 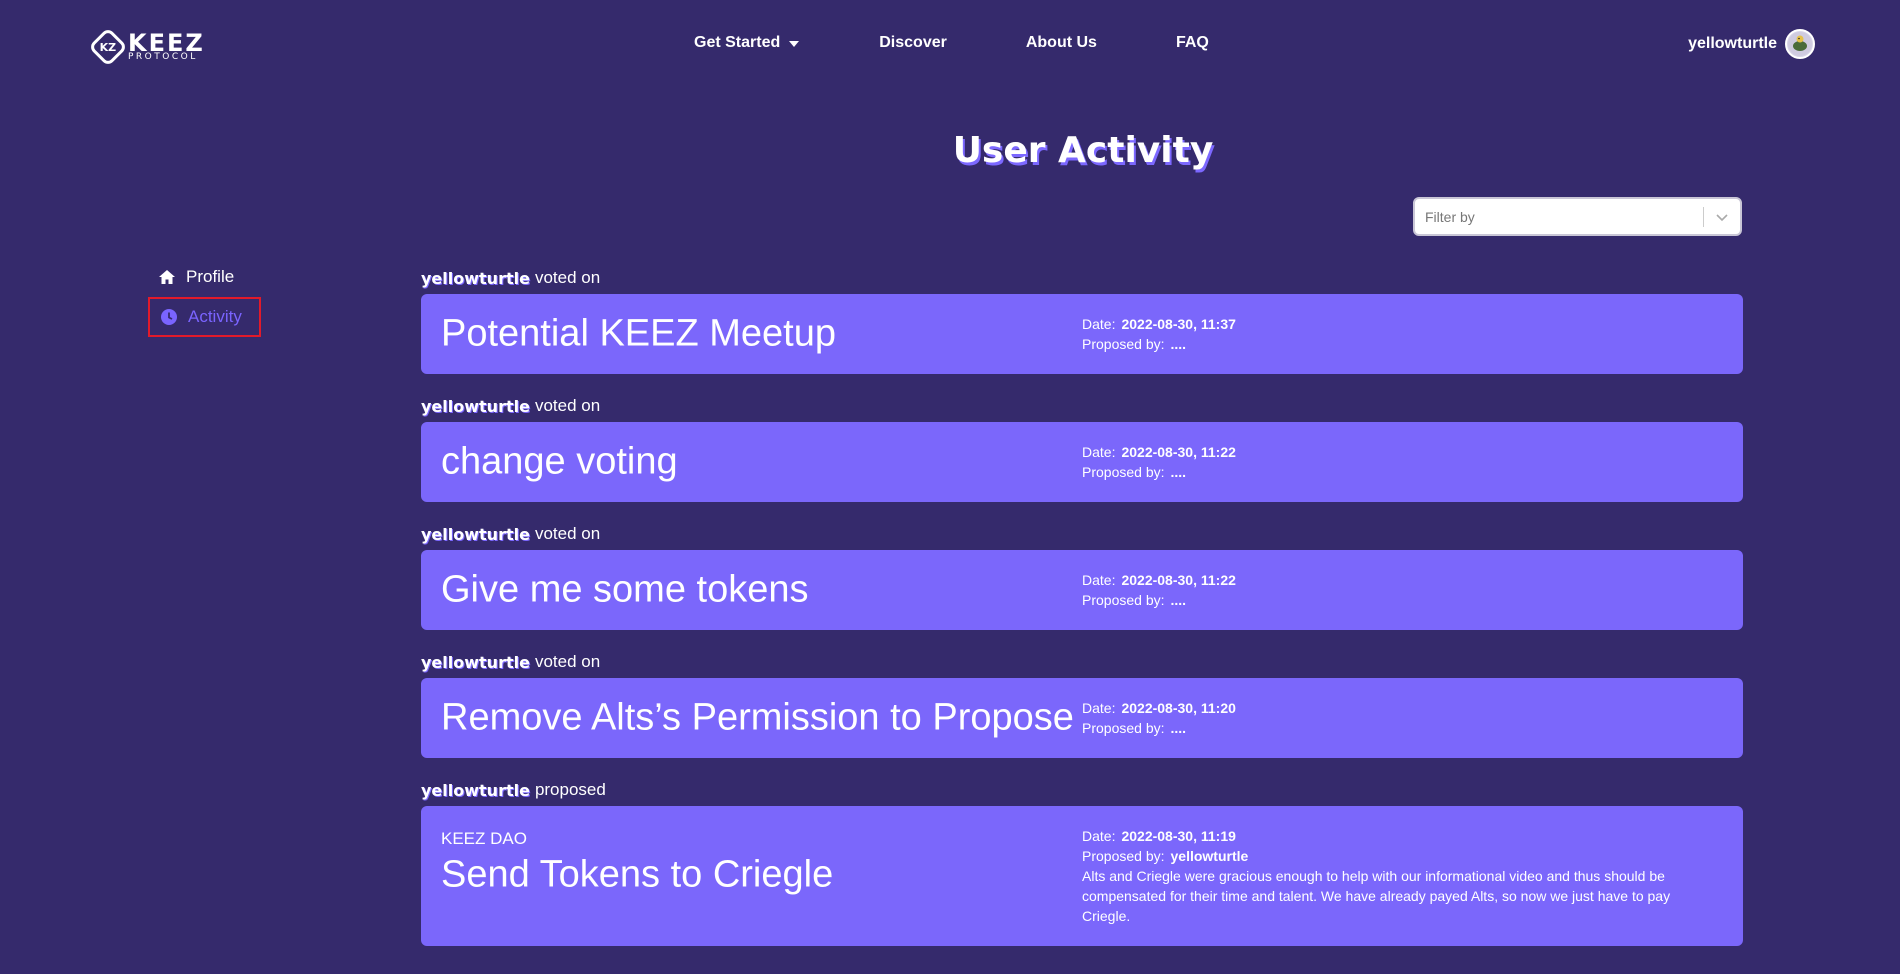 I want to click on username: yellowturtle, so click(x=1732, y=43).